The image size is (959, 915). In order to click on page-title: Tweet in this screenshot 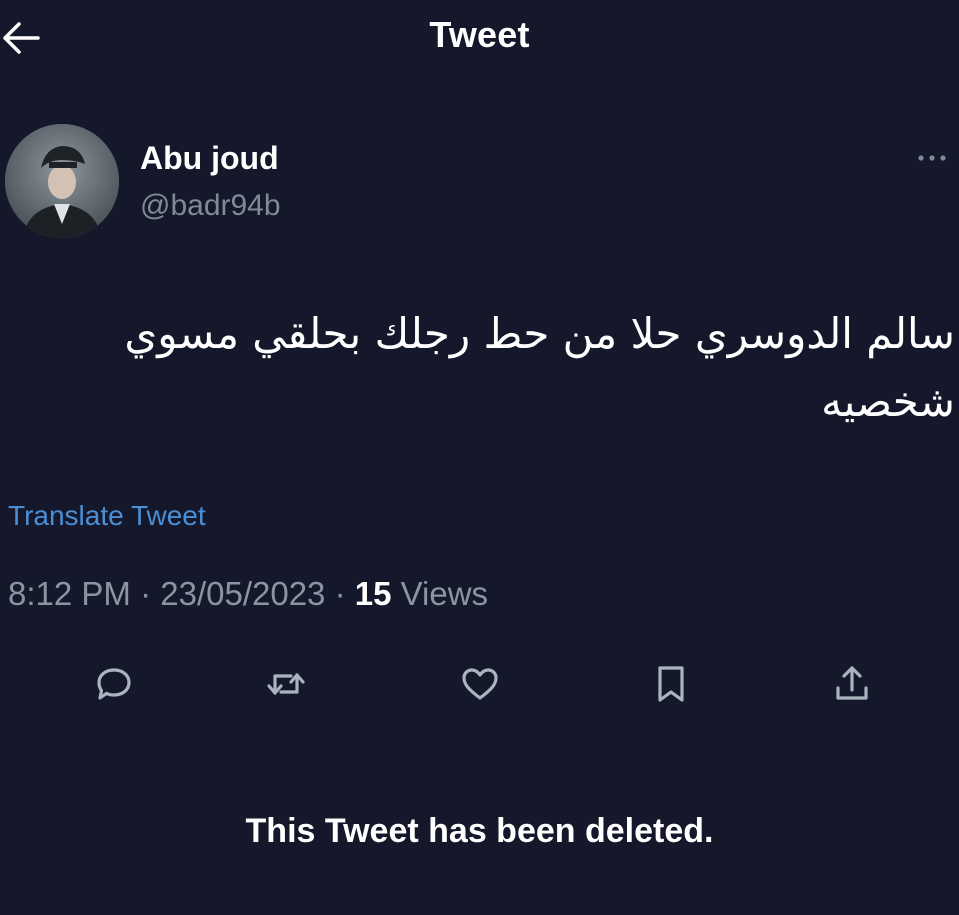, I will do `click(479, 34)`.